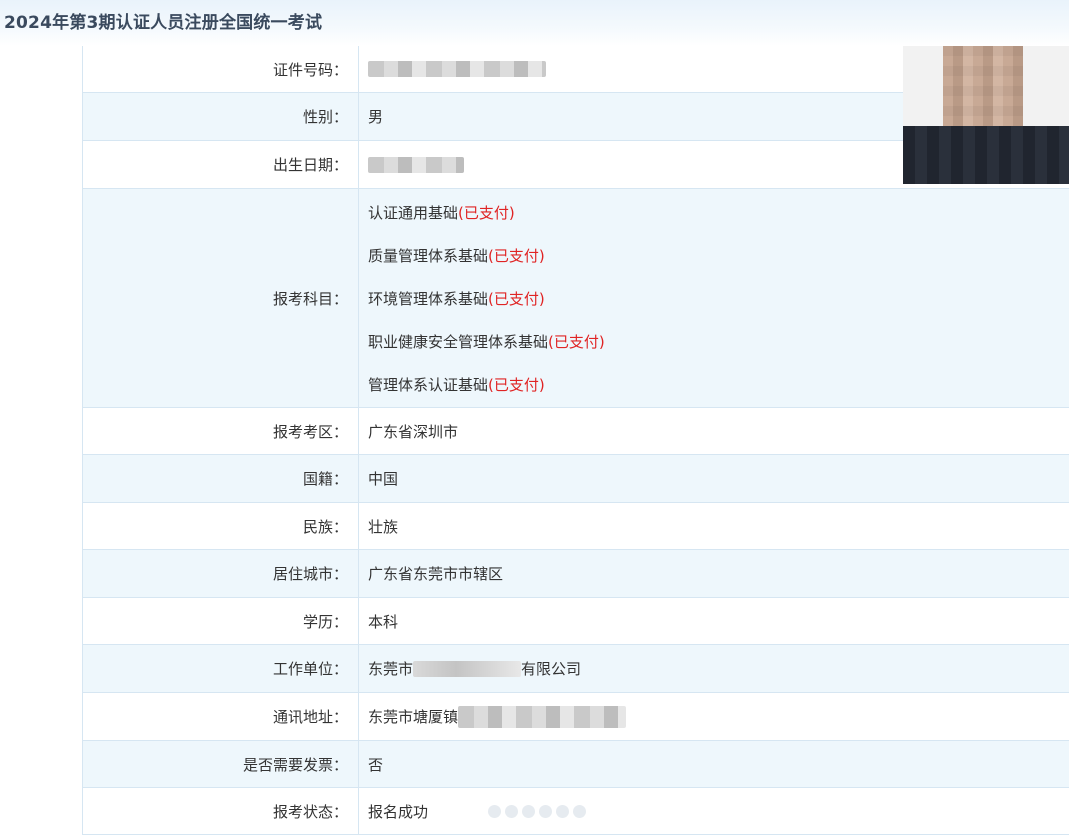  Describe the element at coordinates (376, 764) in the screenshot. I see `invoice-value: 否` at that location.